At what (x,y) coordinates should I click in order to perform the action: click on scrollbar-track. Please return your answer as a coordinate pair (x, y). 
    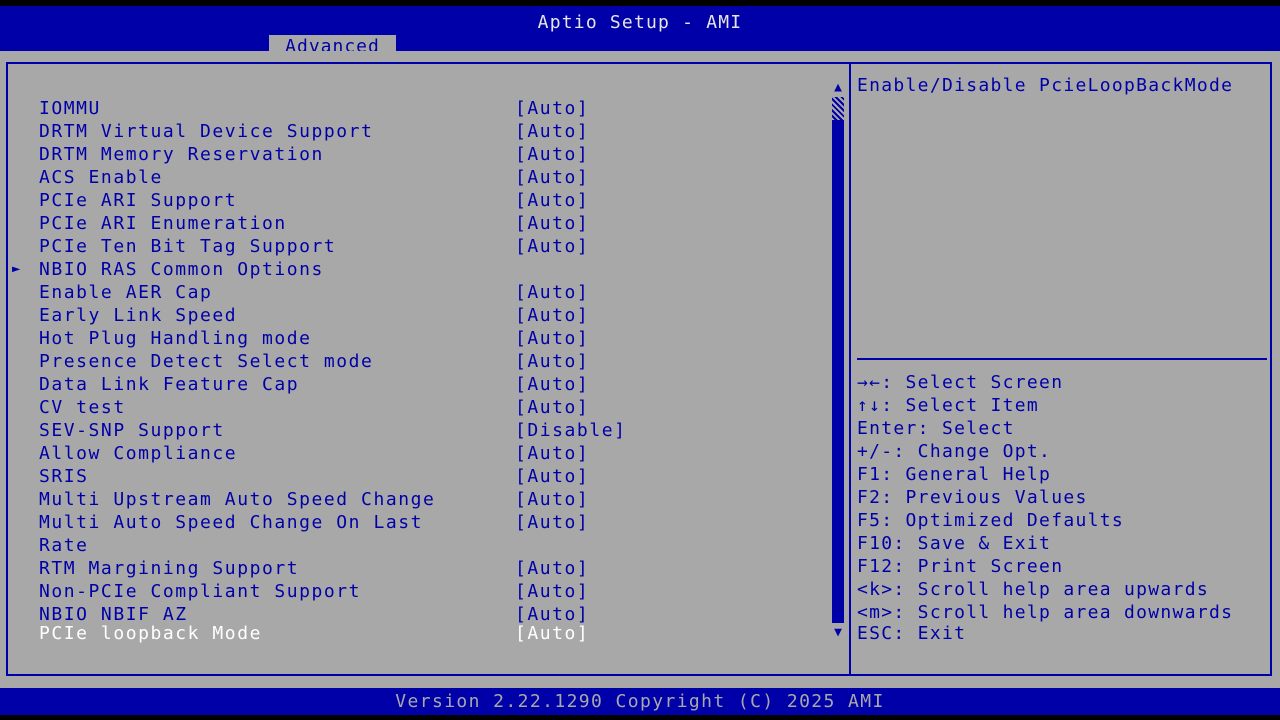
    Looking at the image, I should click on (838, 360).